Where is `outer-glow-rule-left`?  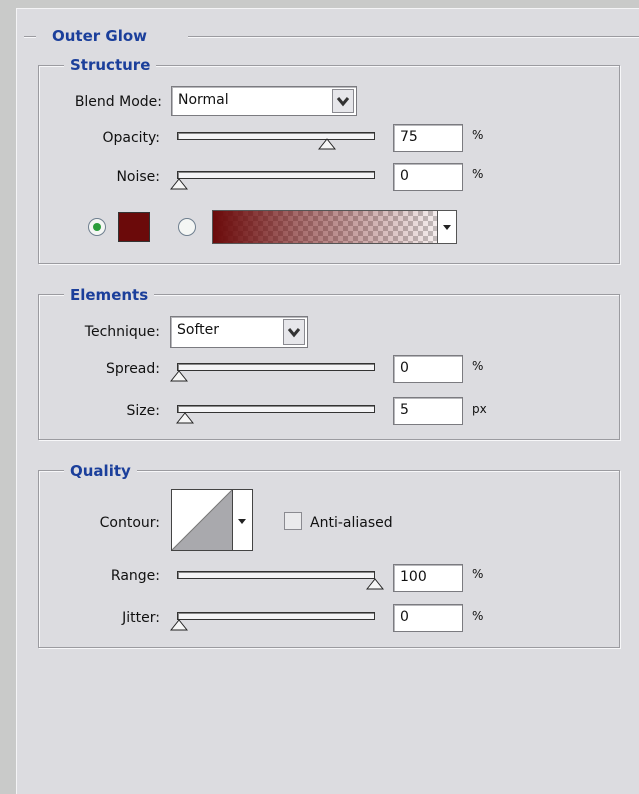
outer-glow-rule-left is located at coordinates (30, 37).